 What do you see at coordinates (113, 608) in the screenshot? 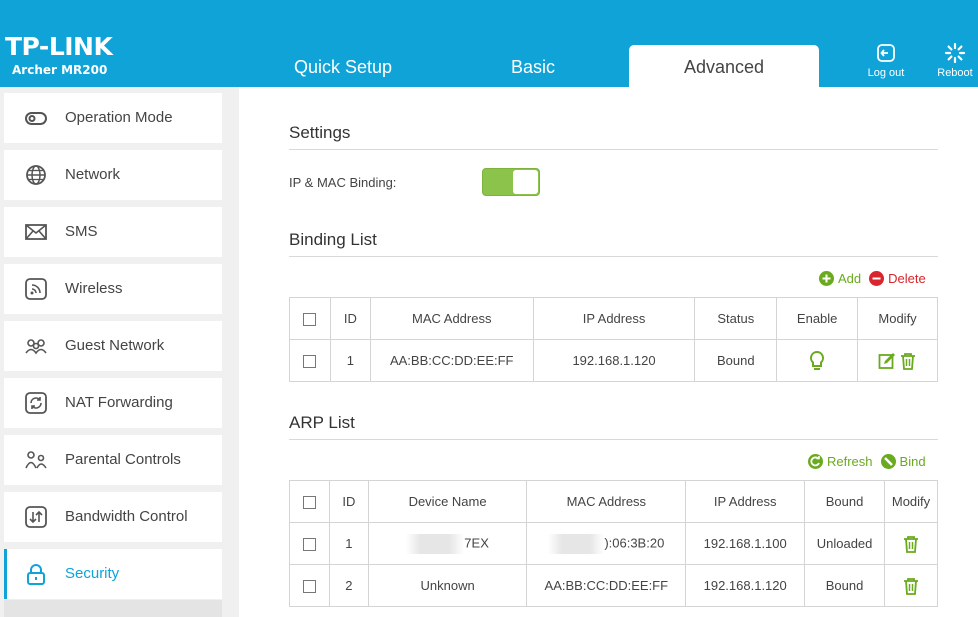
I see `sidebar-item-partial` at bounding box center [113, 608].